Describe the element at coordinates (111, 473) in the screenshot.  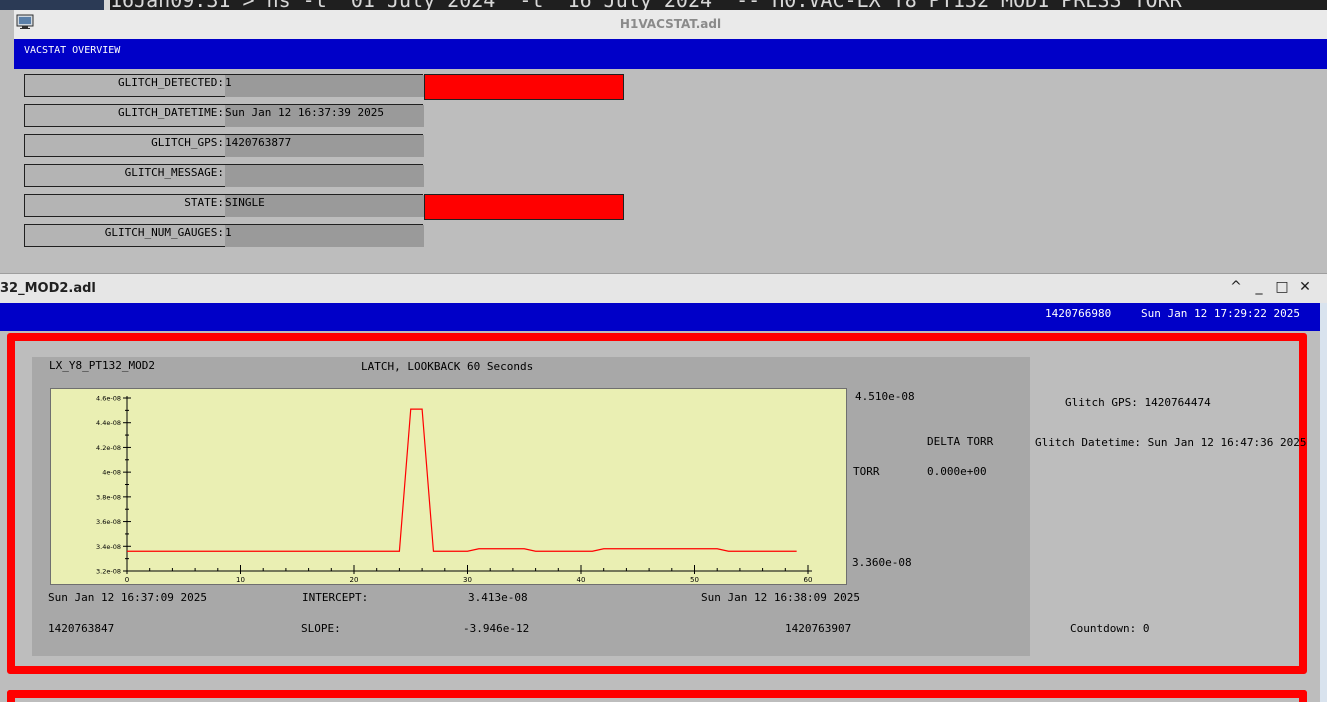
I see `y-tick-label: 4e-08` at that location.